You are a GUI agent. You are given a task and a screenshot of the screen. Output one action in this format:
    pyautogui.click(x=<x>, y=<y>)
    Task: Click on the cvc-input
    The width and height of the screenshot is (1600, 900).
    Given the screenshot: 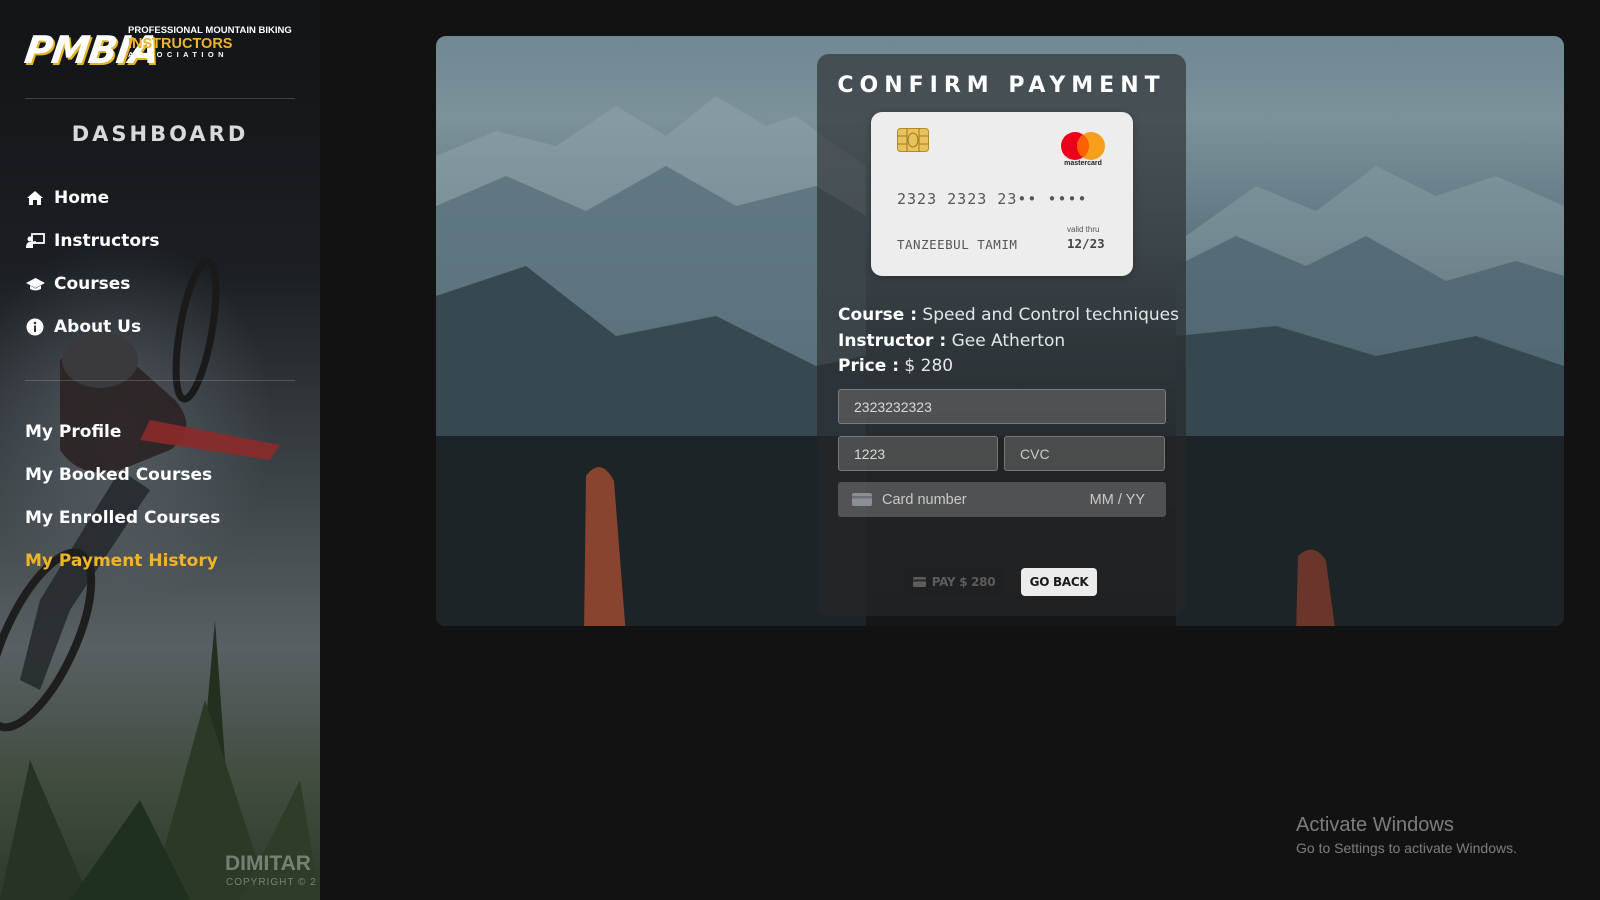 What is the action you would take?
    pyautogui.click(x=1084, y=453)
    